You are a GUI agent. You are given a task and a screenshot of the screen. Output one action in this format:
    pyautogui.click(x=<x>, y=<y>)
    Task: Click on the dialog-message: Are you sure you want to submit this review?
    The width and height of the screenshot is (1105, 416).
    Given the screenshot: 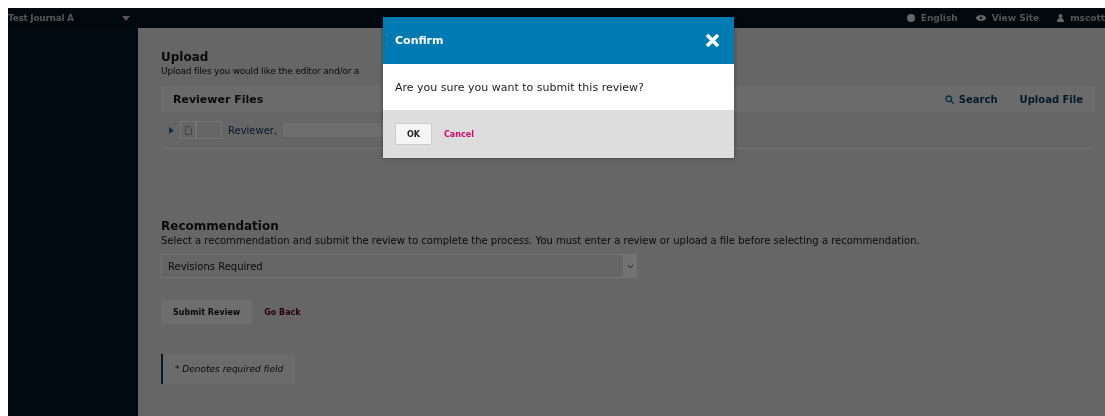 What is the action you would take?
    pyautogui.click(x=519, y=87)
    